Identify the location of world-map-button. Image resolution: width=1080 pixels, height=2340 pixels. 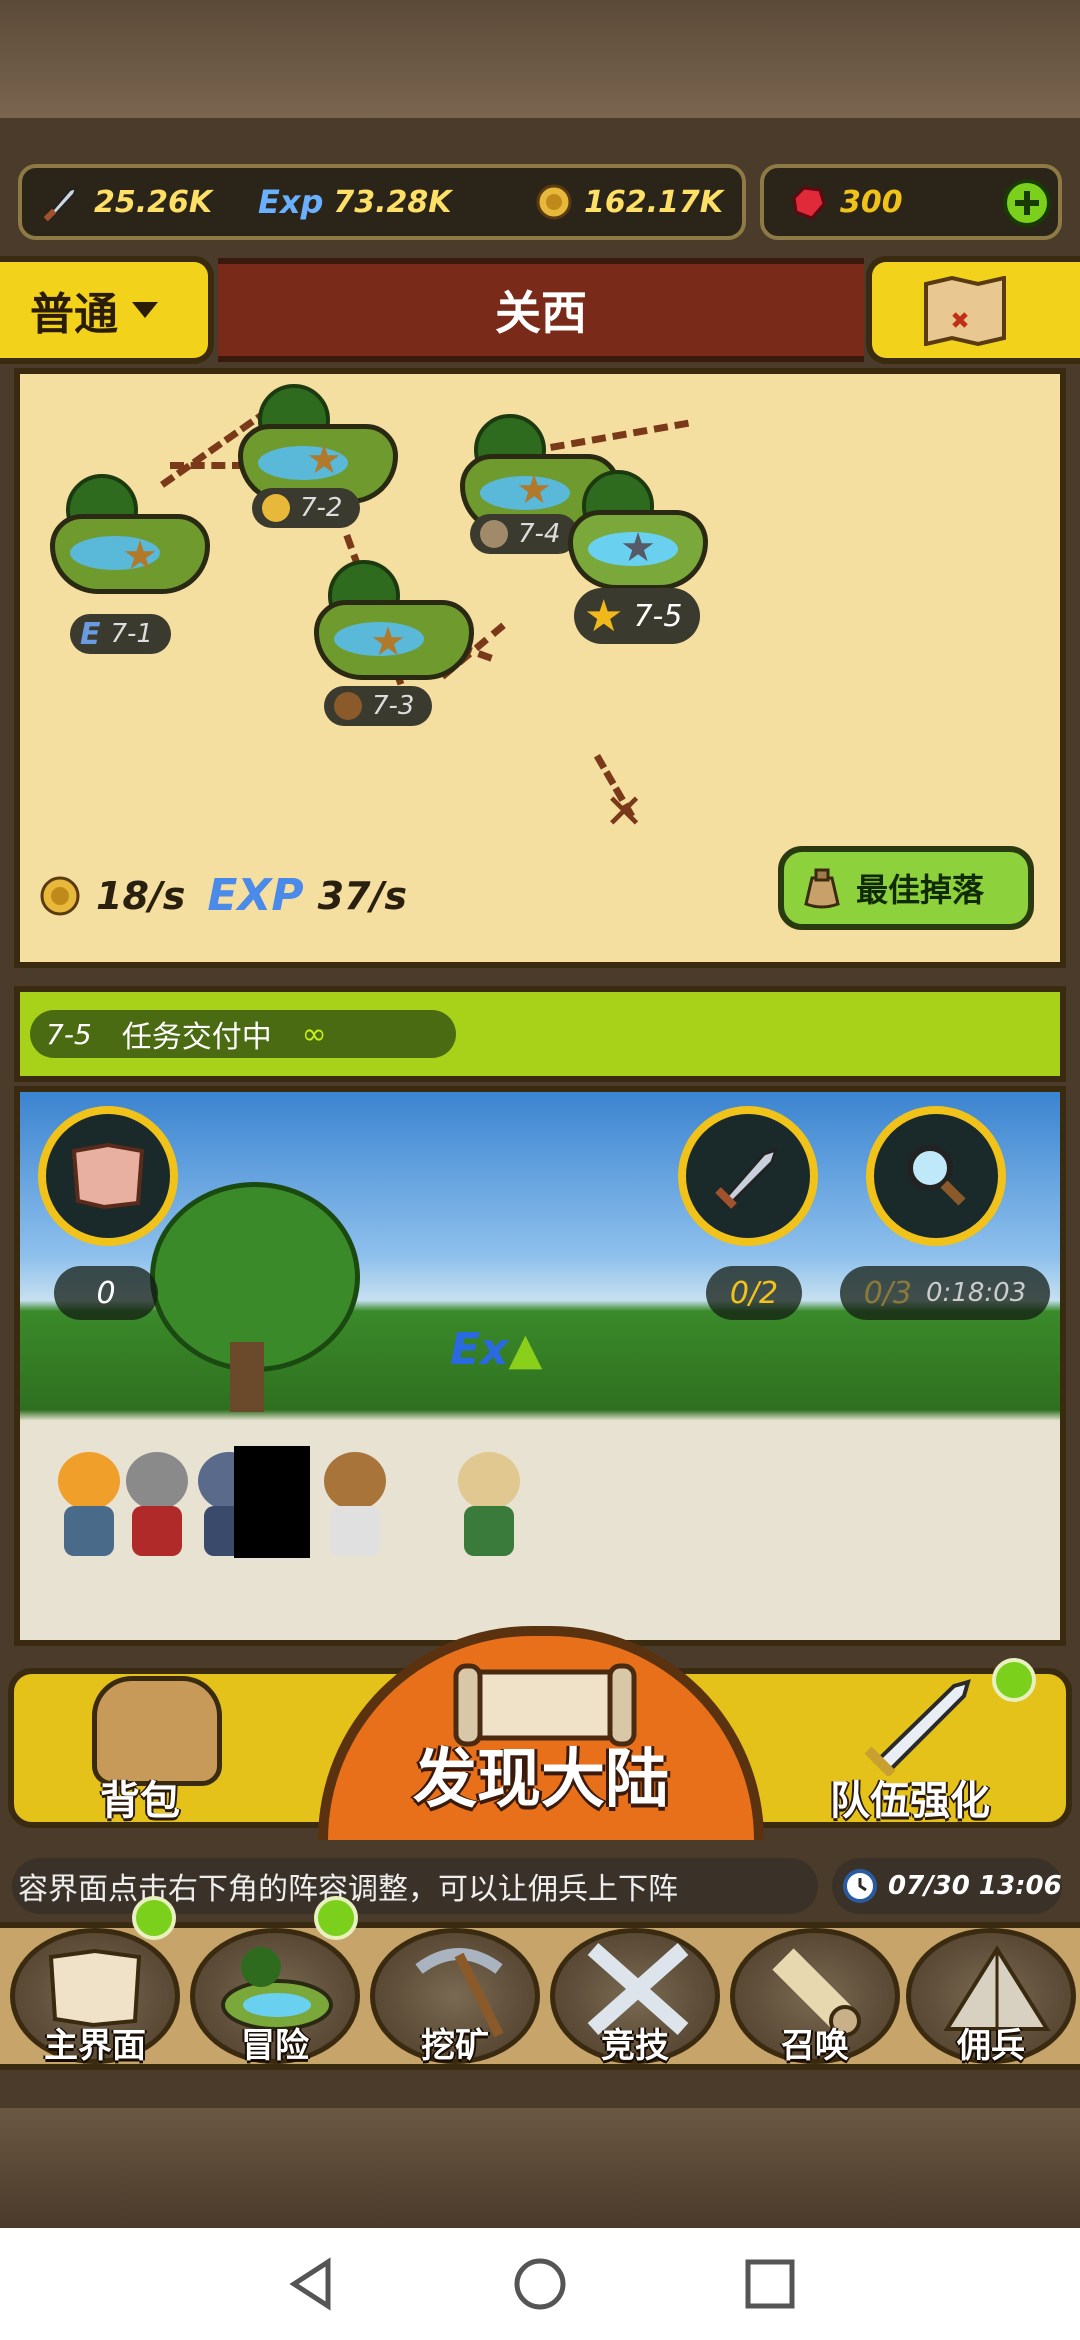
(973, 310).